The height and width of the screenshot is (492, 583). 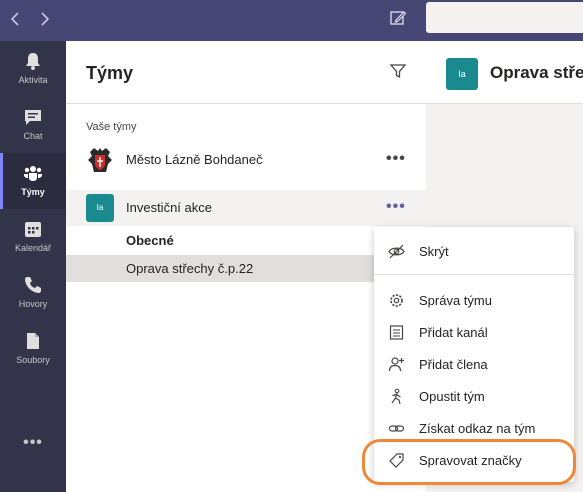 What do you see at coordinates (33, 285) in the screenshot?
I see `phone-icon` at bounding box center [33, 285].